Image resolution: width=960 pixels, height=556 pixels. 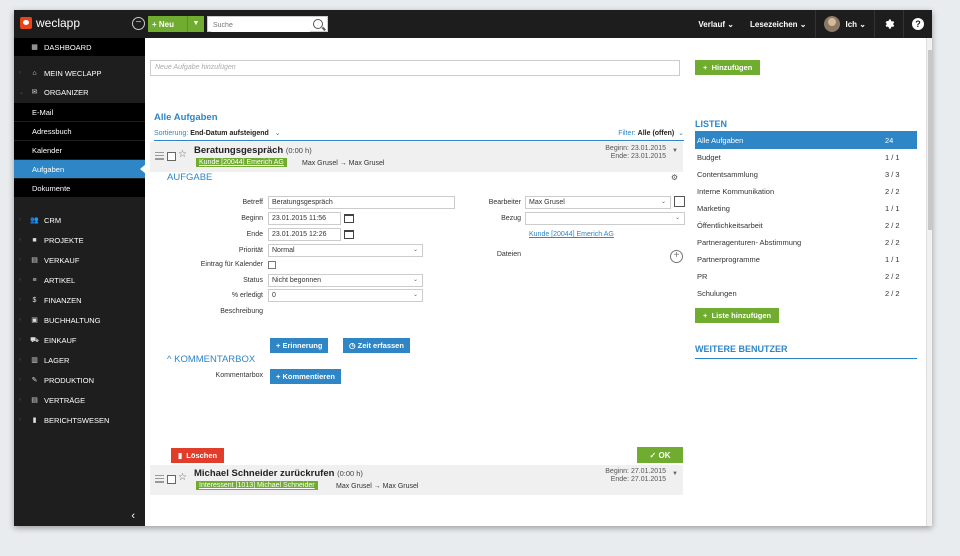 I want to click on list-item: Partnerprogramme 1 / 1, so click(x=806, y=259).